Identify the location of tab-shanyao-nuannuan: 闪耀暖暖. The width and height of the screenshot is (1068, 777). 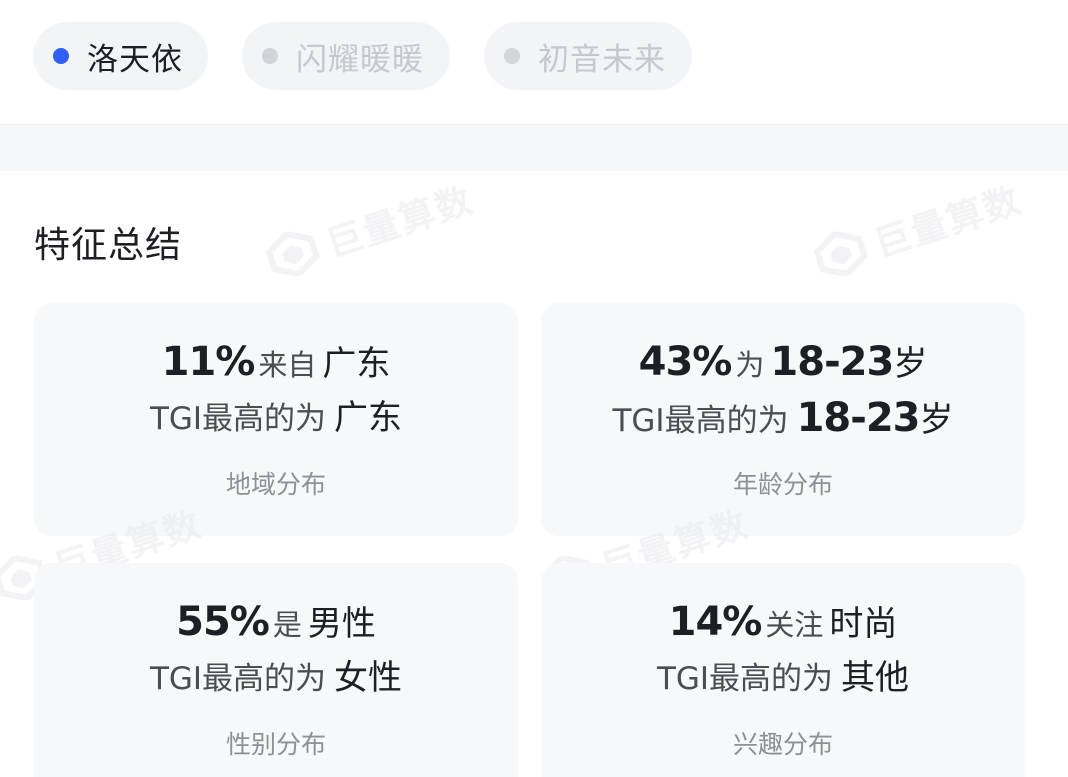
(346, 56).